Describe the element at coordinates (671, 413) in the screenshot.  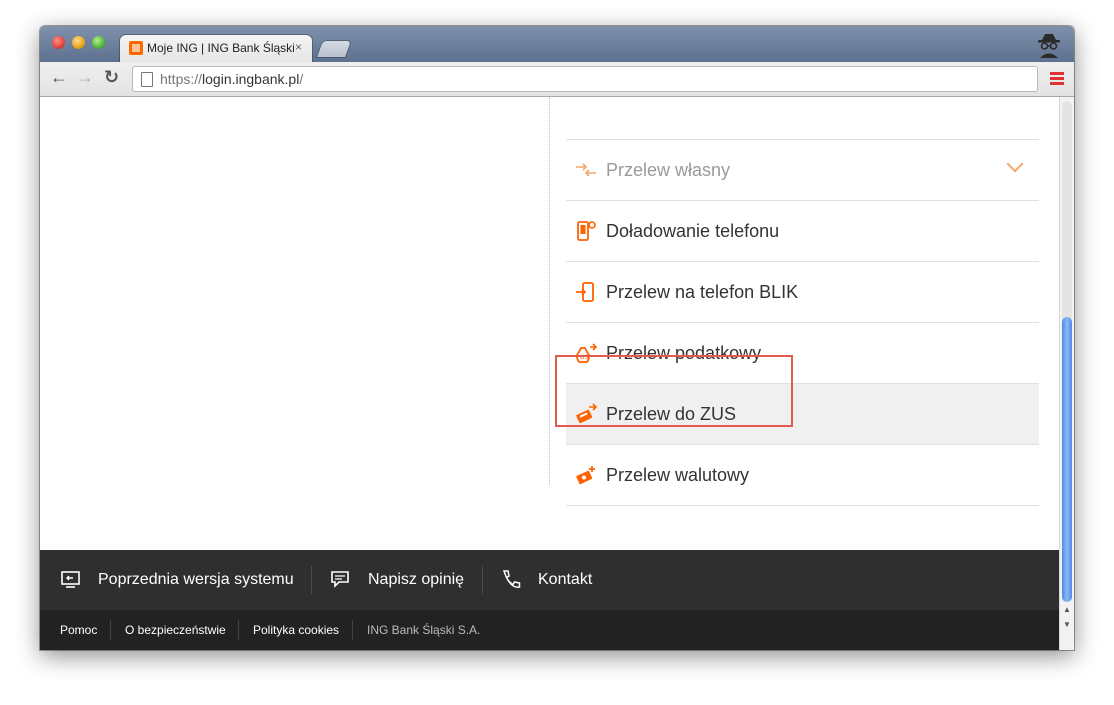
I see `menu-item-label: Przelew do ZUS` at that location.